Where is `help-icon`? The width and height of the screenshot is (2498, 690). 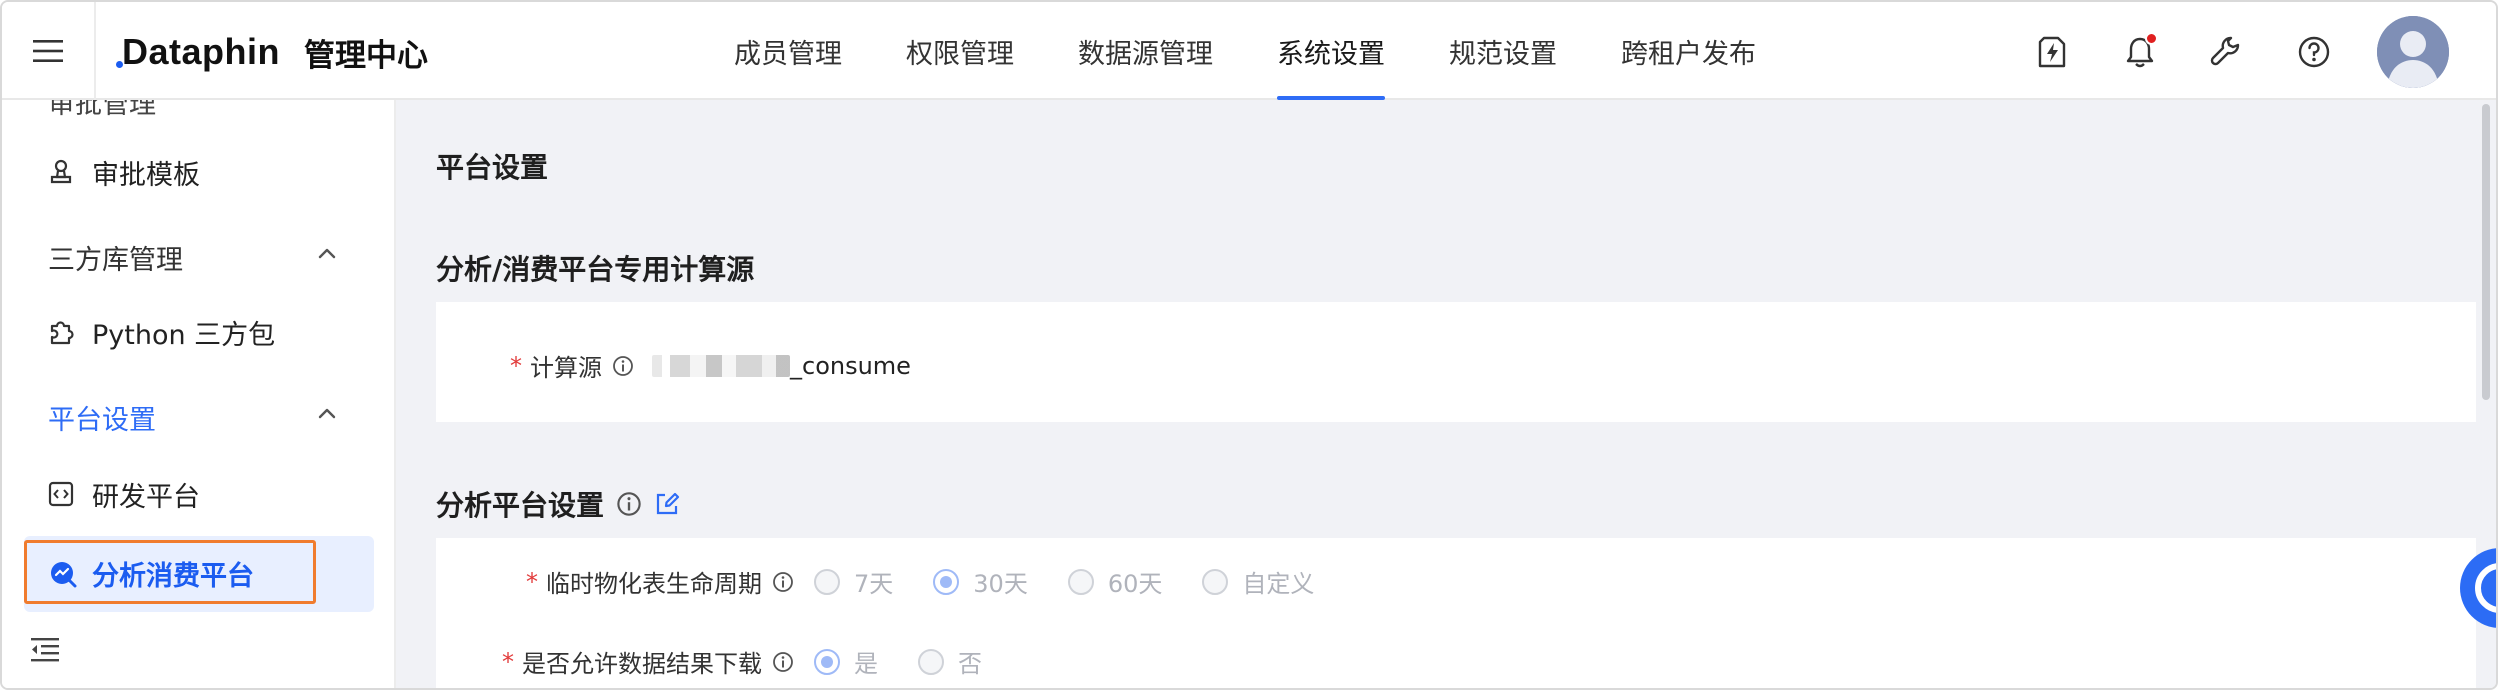
help-icon is located at coordinates (2314, 52).